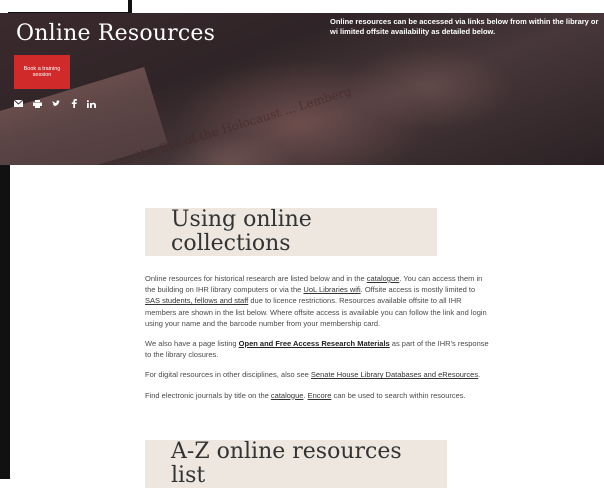 Image resolution: width=604 pixels, height=488 pixels. Describe the element at coordinates (116, 33) in the screenshot. I see `page-title: Online Resources` at that location.